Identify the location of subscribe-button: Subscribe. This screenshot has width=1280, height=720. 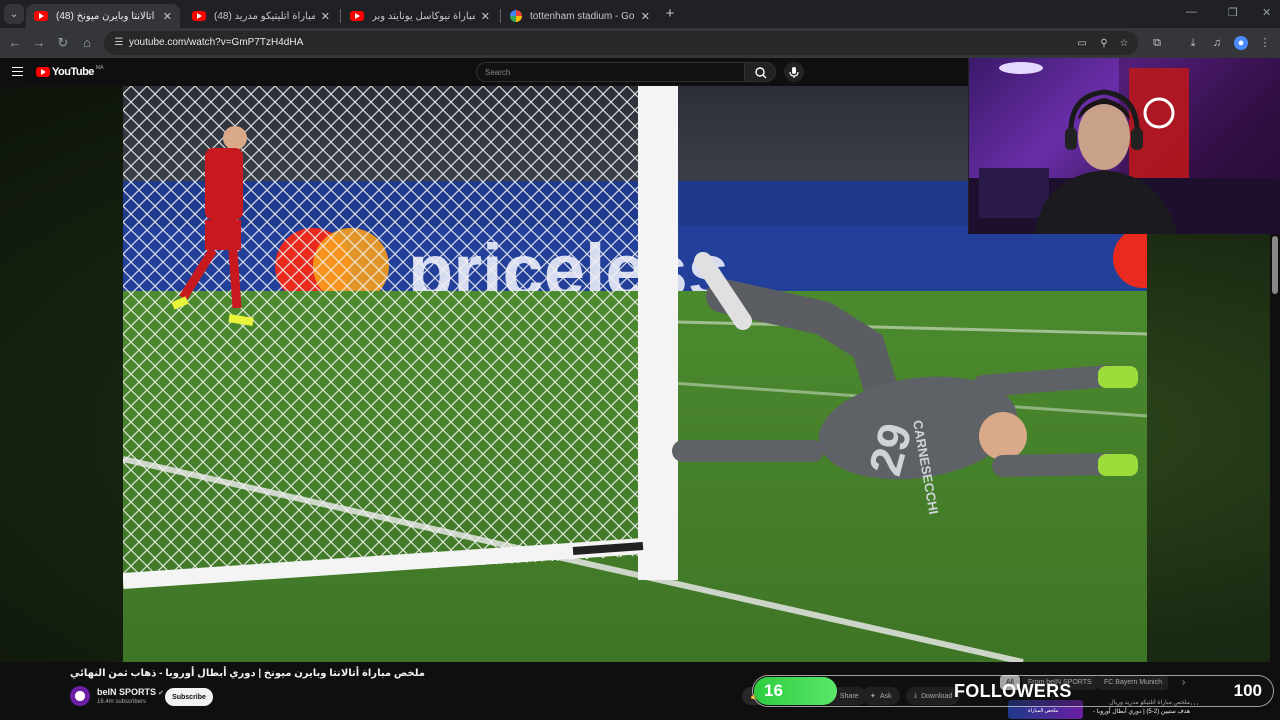
(189, 697).